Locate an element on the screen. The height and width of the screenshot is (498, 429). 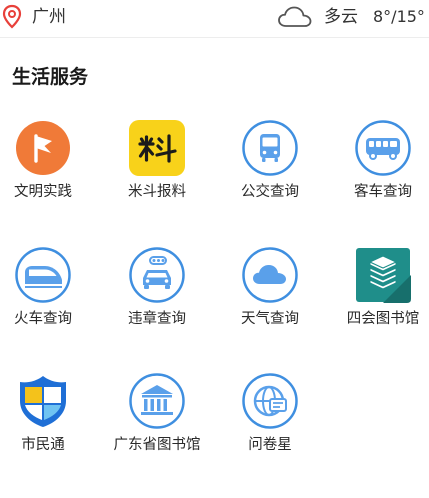
service-item-wenjuanxing: 问卷星 is located at coordinates (270, 423).